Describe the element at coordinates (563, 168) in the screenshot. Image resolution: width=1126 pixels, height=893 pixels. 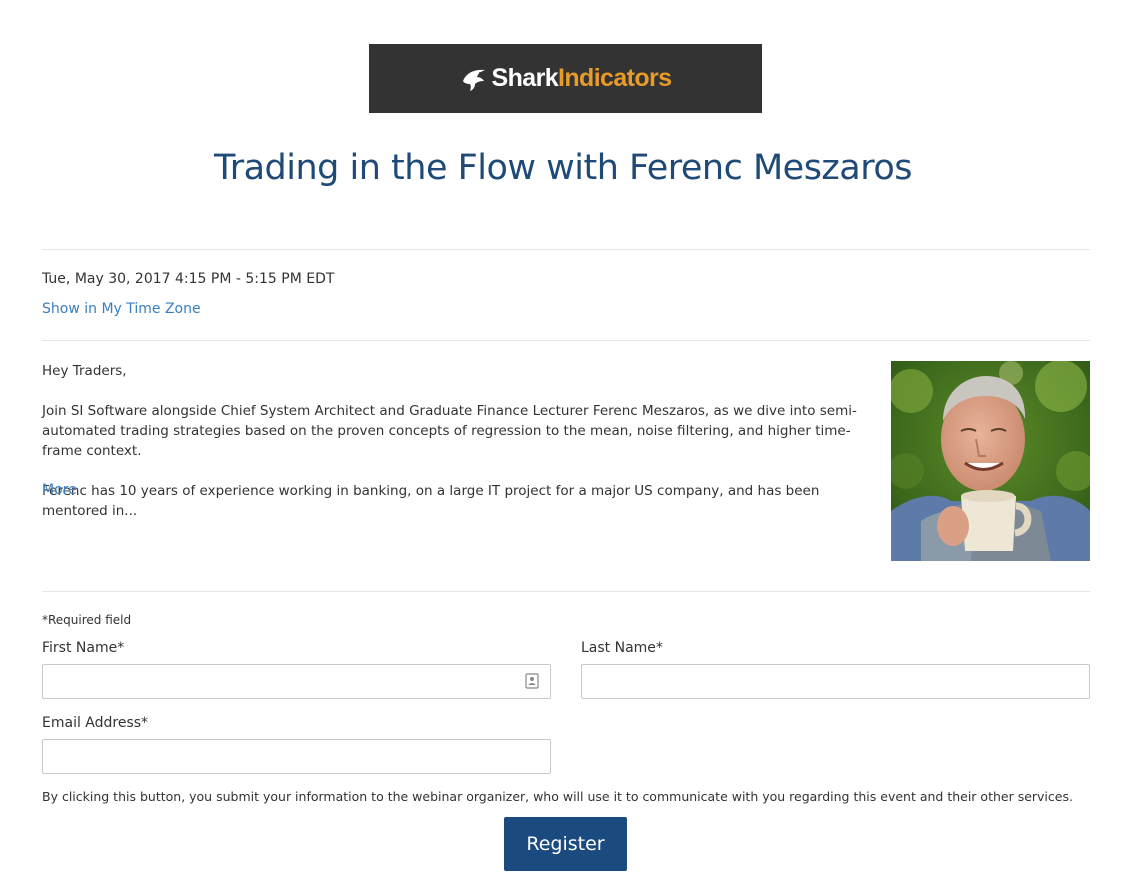
I see `page-title: Trading in the Flow with Ferenc Meszaros` at that location.